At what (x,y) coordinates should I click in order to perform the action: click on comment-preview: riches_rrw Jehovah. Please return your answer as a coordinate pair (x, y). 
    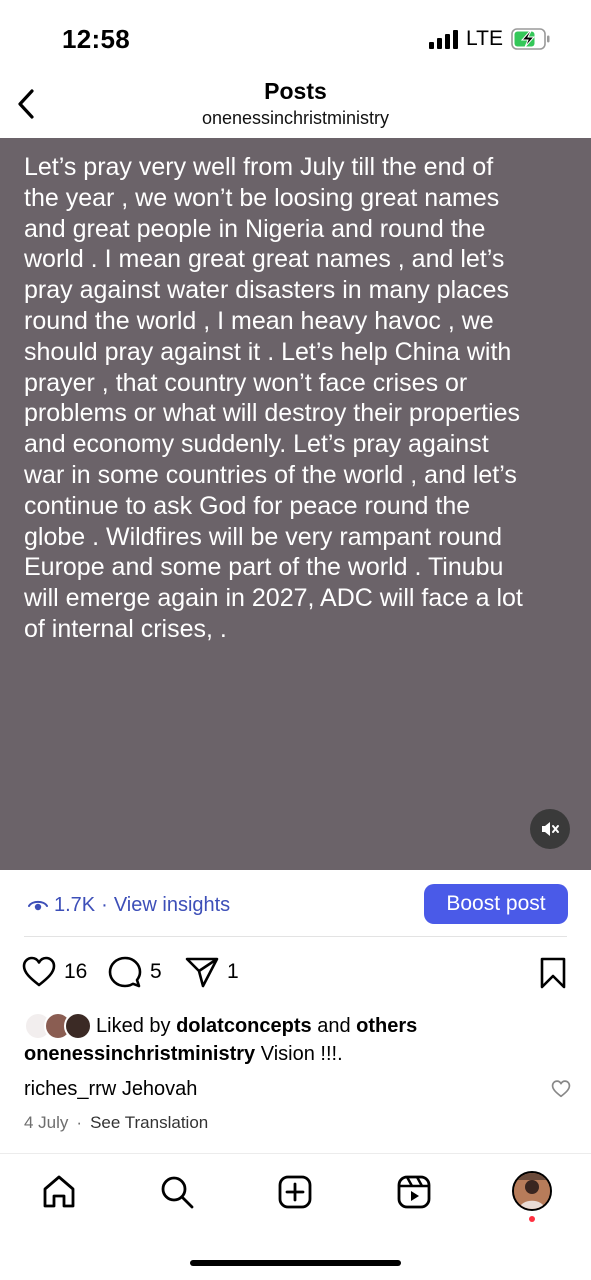
    Looking at the image, I should click on (284, 1089).